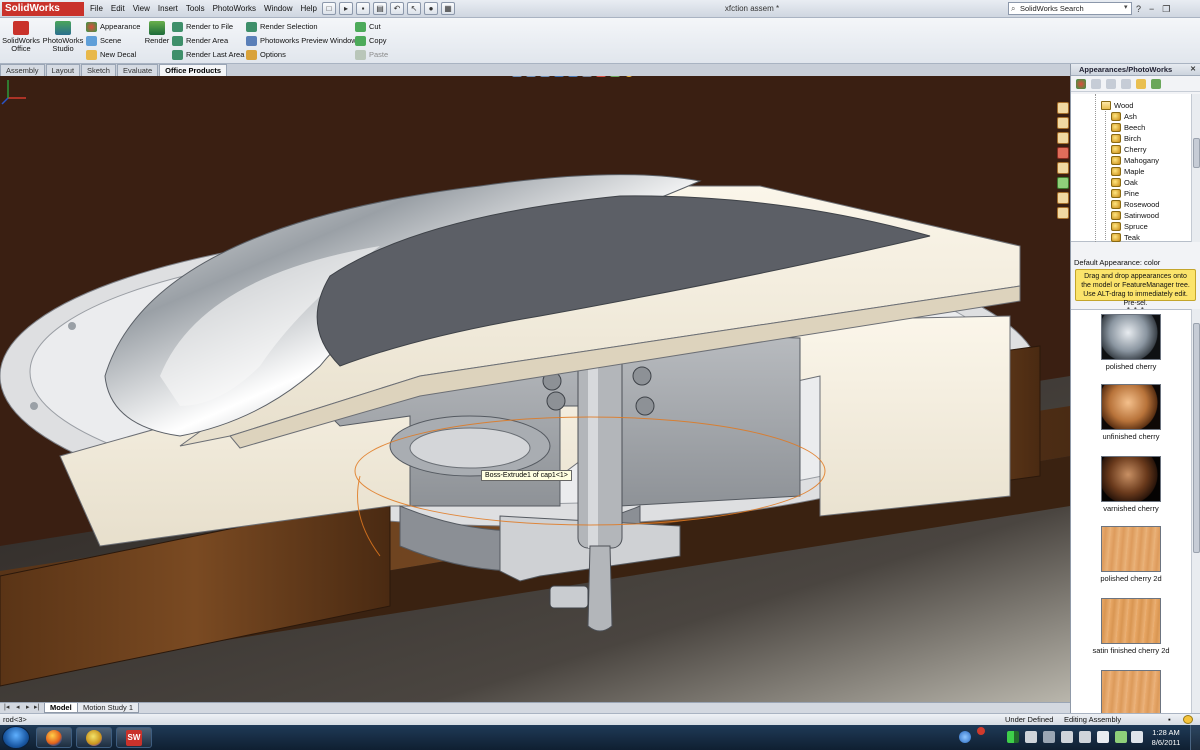  What do you see at coordinates (200, 41) in the screenshot?
I see `render-area-button: Render Area` at bounding box center [200, 41].